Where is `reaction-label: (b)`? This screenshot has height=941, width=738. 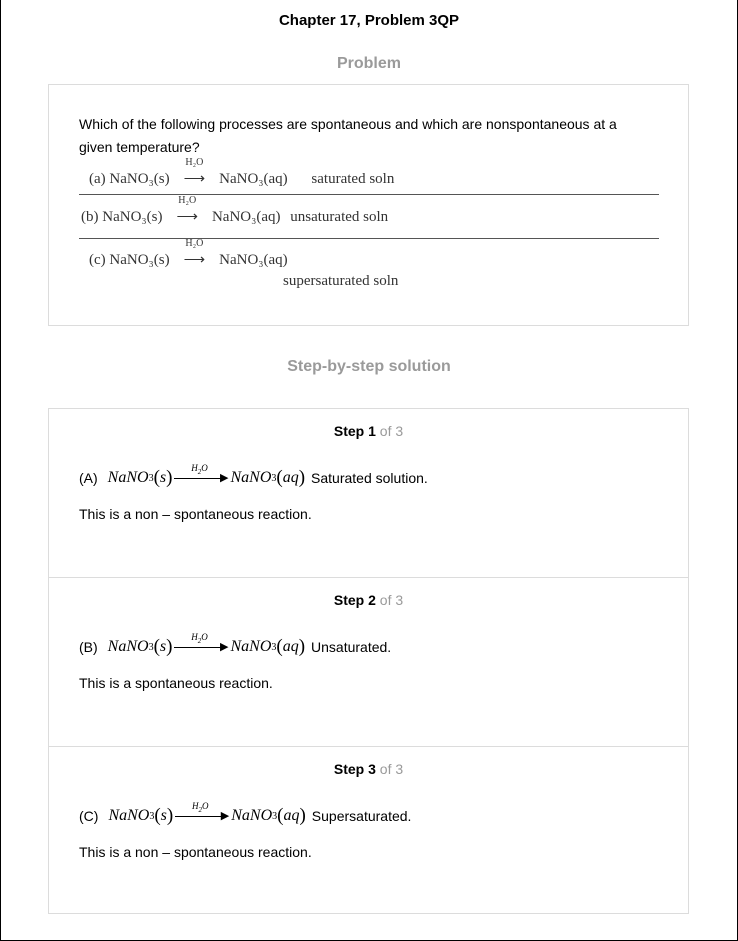 reaction-label: (b) is located at coordinates (90, 217).